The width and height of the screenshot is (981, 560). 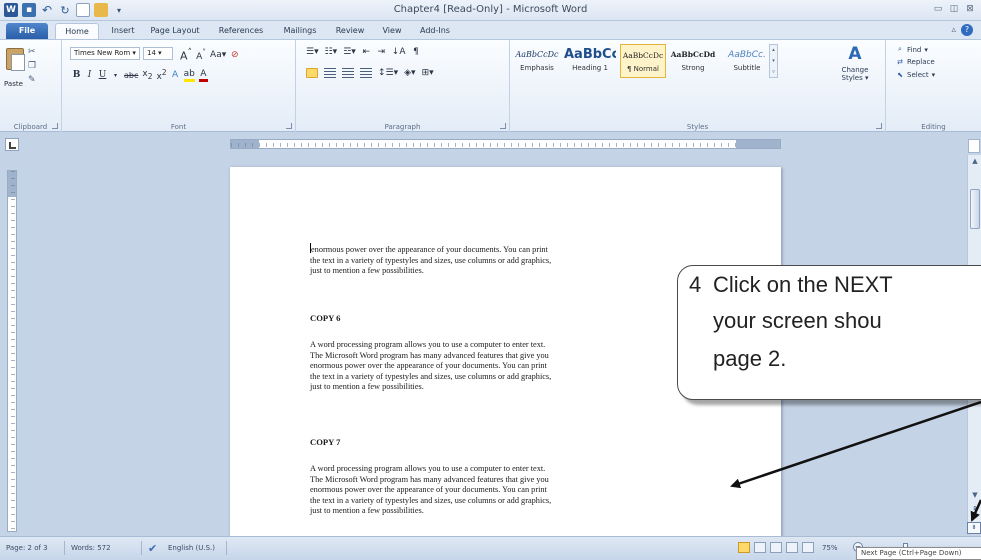 What do you see at coordinates (693, 61) in the screenshot?
I see `style-strong: AaBbCcDd Strong` at bounding box center [693, 61].